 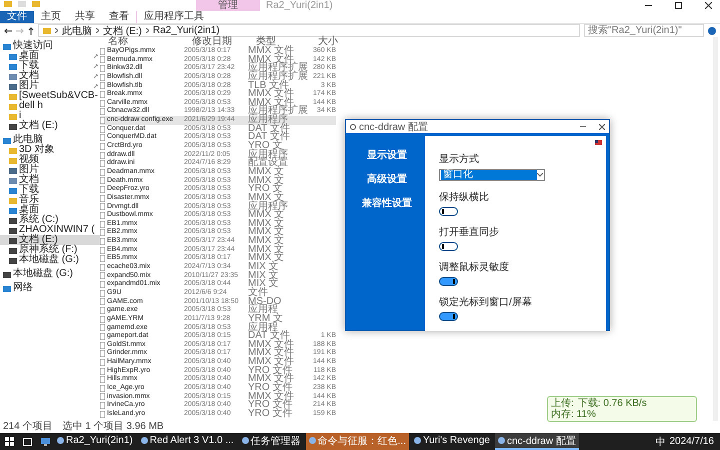 What do you see at coordinates (50, 150) in the screenshot?
I see `nav-item: 3D 对象` at bounding box center [50, 150].